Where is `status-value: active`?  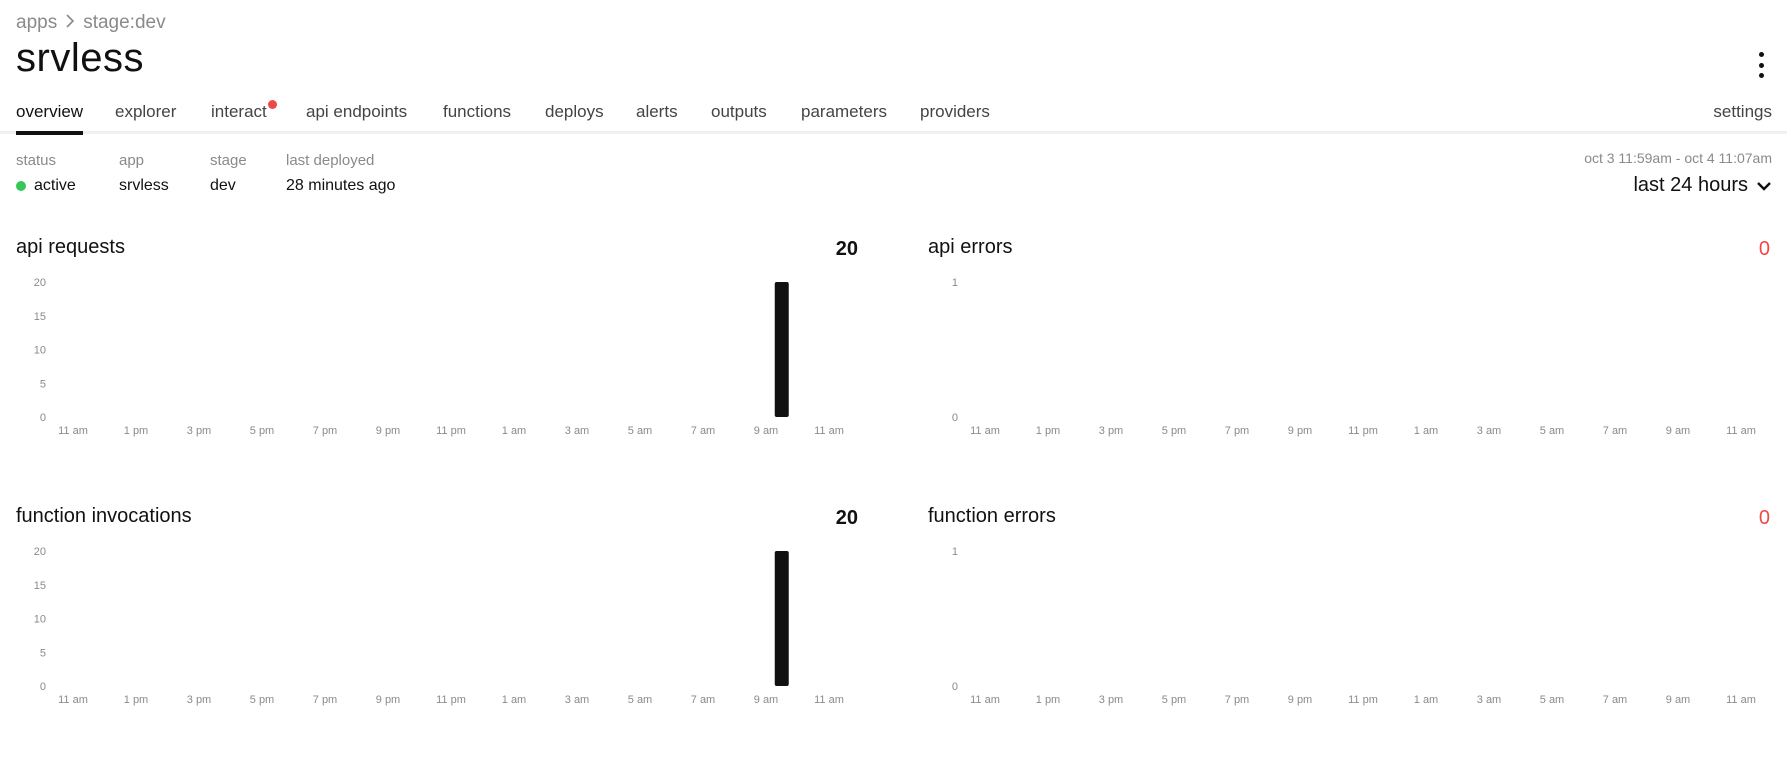
status-value: active is located at coordinates (55, 185).